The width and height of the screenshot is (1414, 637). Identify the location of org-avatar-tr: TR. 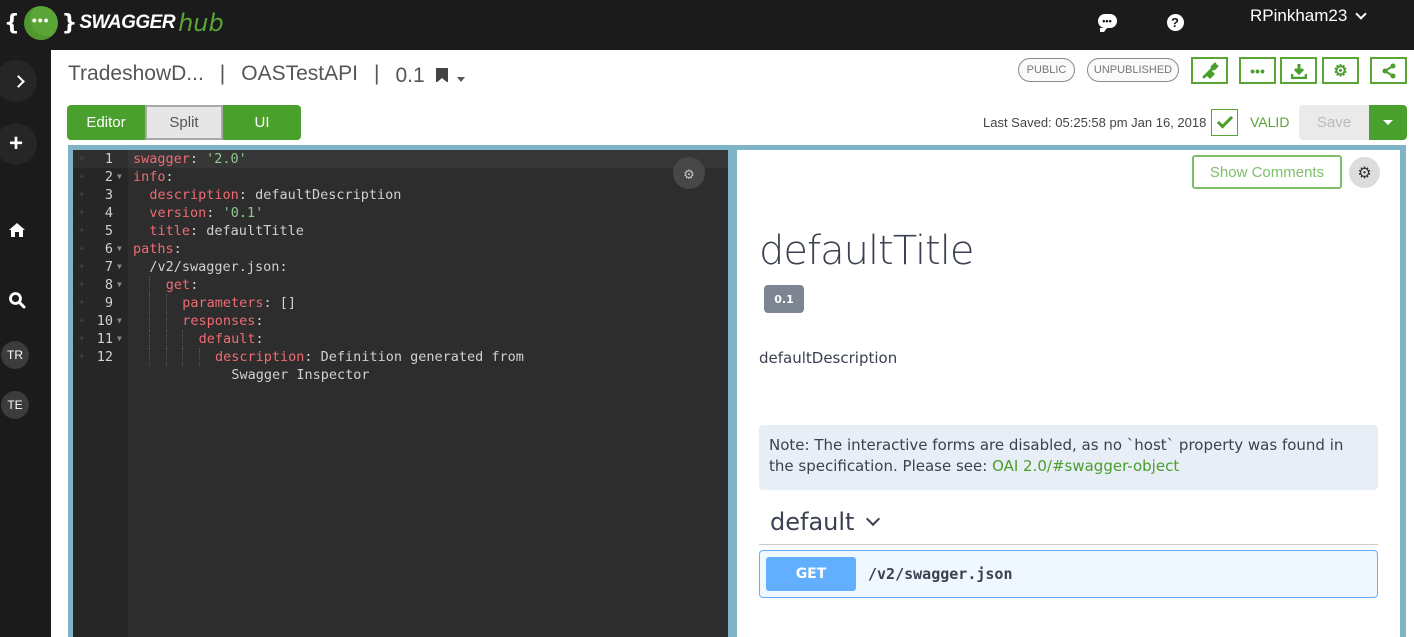
(15, 355).